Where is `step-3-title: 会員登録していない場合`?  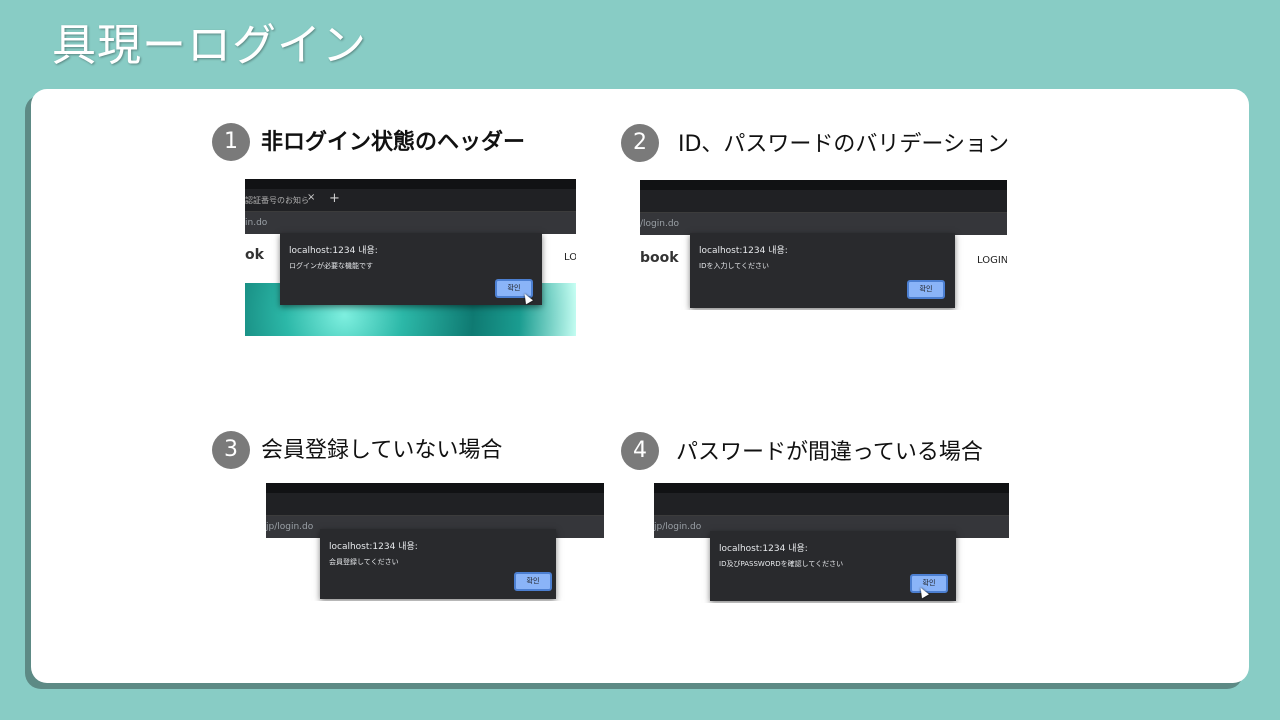
step-3-title: 会員登録していない場合 is located at coordinates (382, 450).